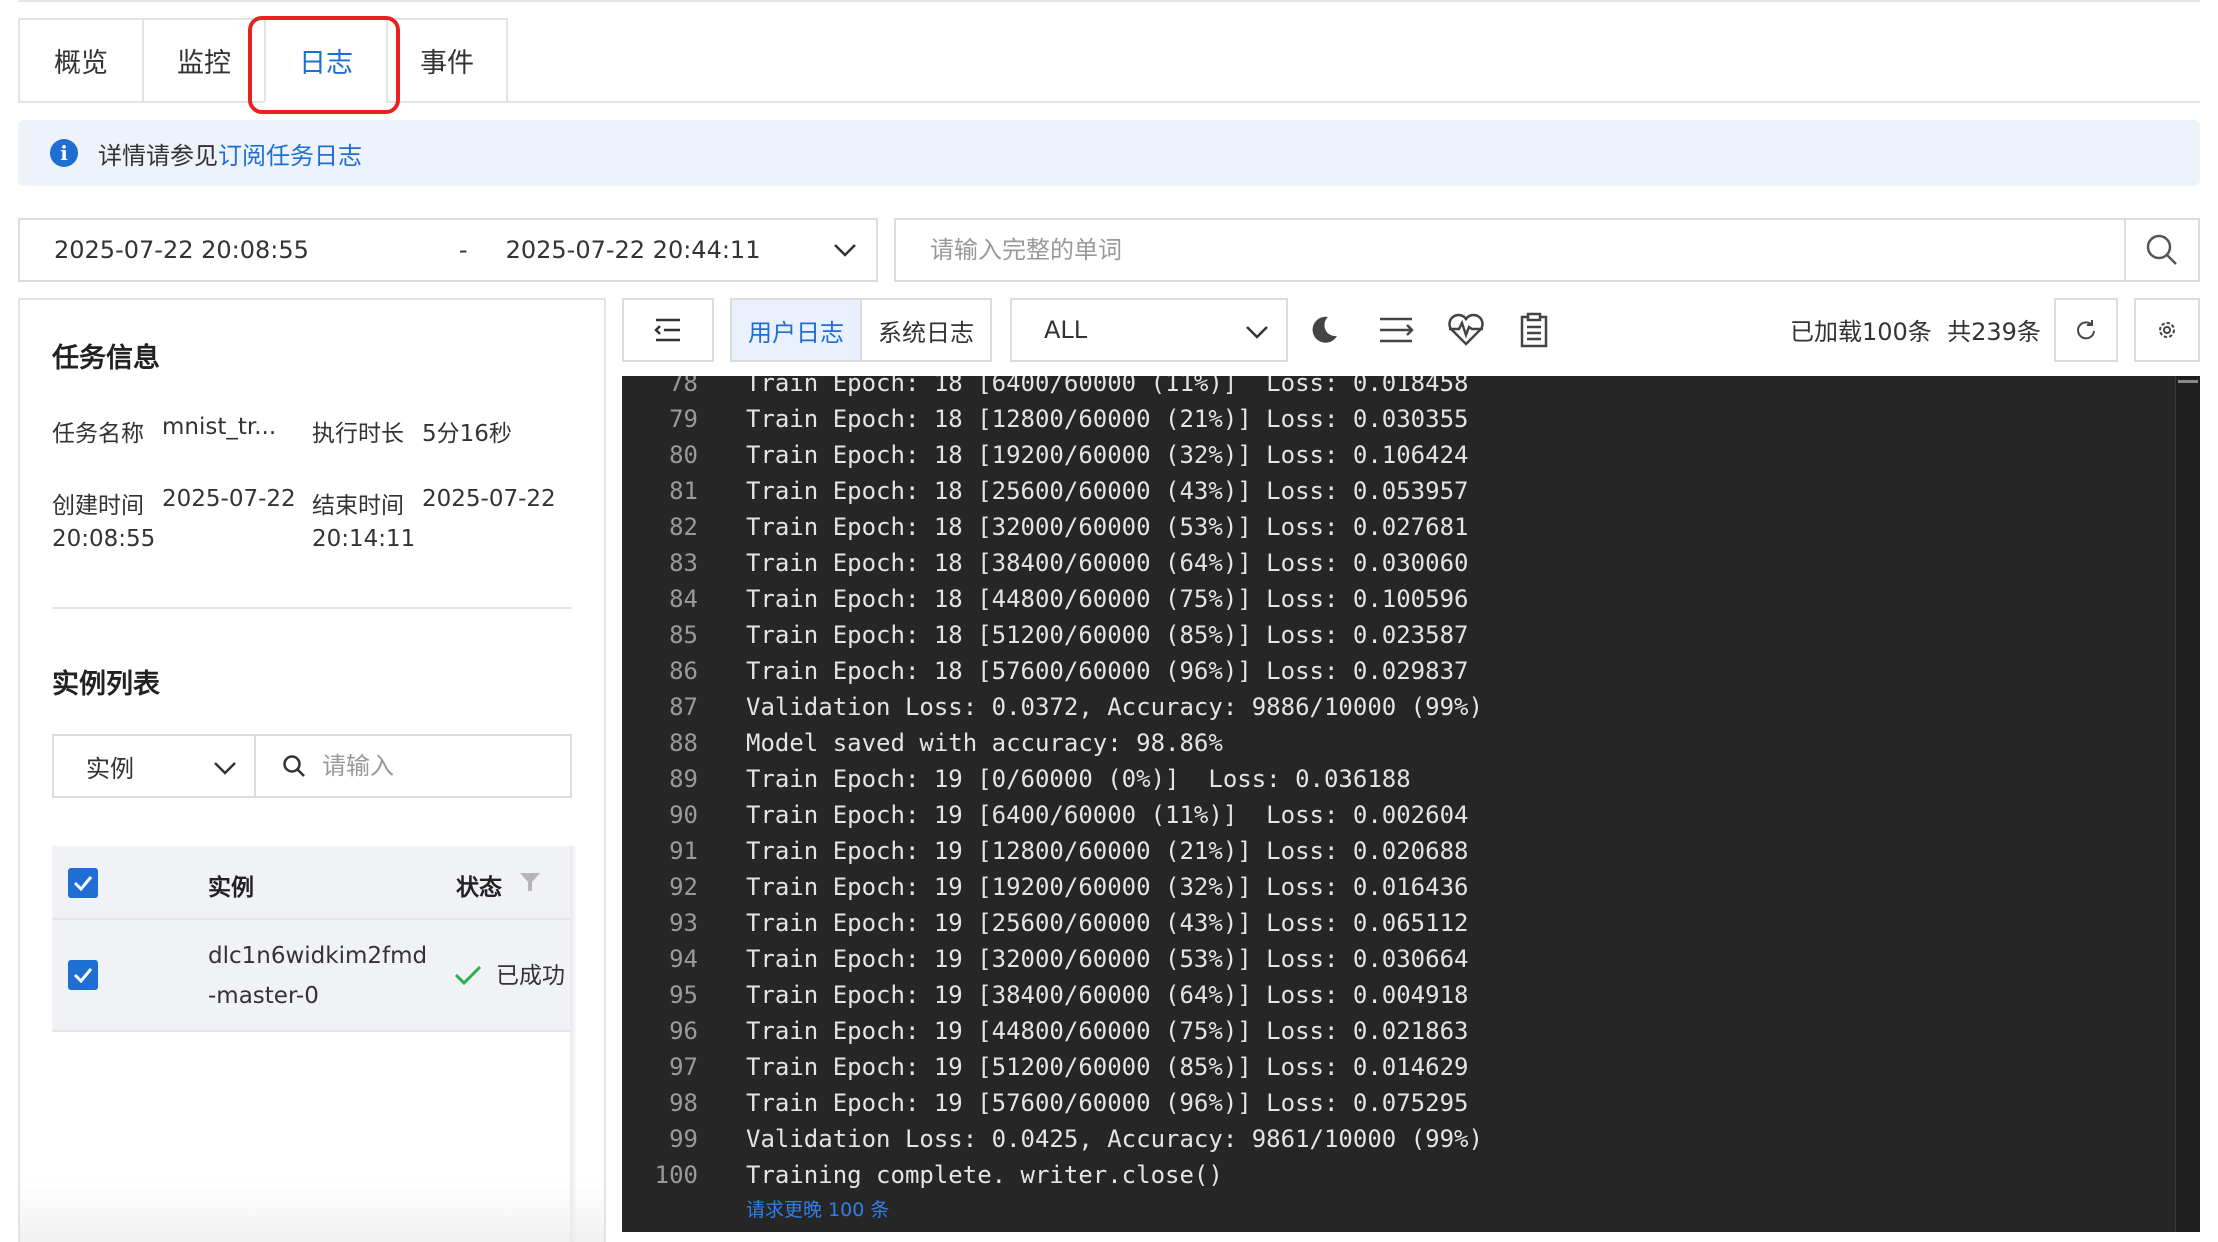 The width and height of the screenshot is (2218, 1242). I want to click on dark-mode-button, so click(1324, 330).